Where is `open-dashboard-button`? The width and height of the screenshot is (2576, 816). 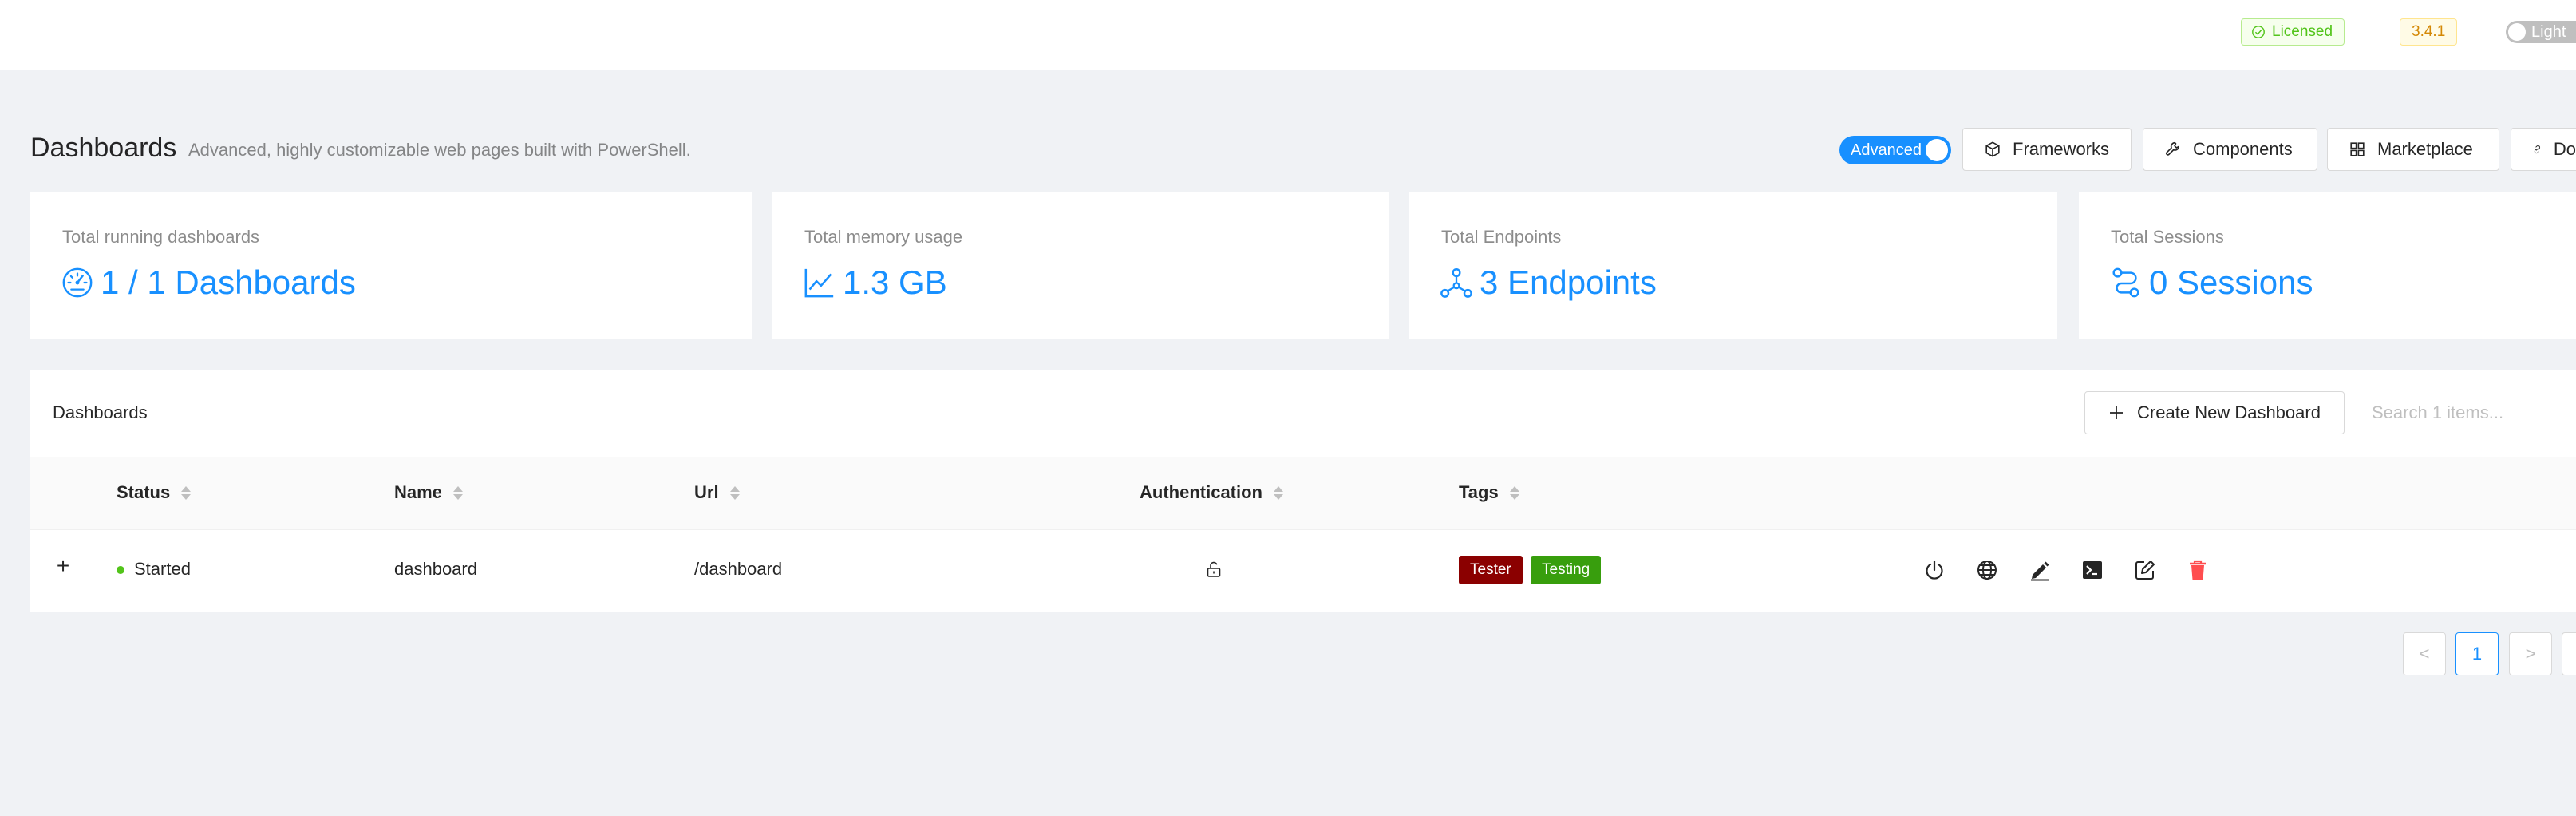 open-dashboard-button is located at coordinates (1987, 570).